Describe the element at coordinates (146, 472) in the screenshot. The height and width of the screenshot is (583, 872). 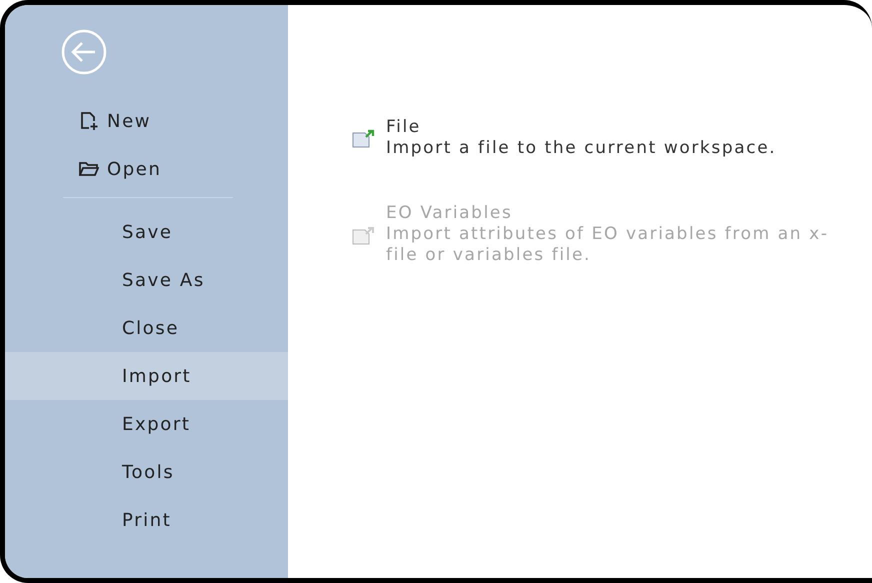
I see `menu-item: Tools` at that location.